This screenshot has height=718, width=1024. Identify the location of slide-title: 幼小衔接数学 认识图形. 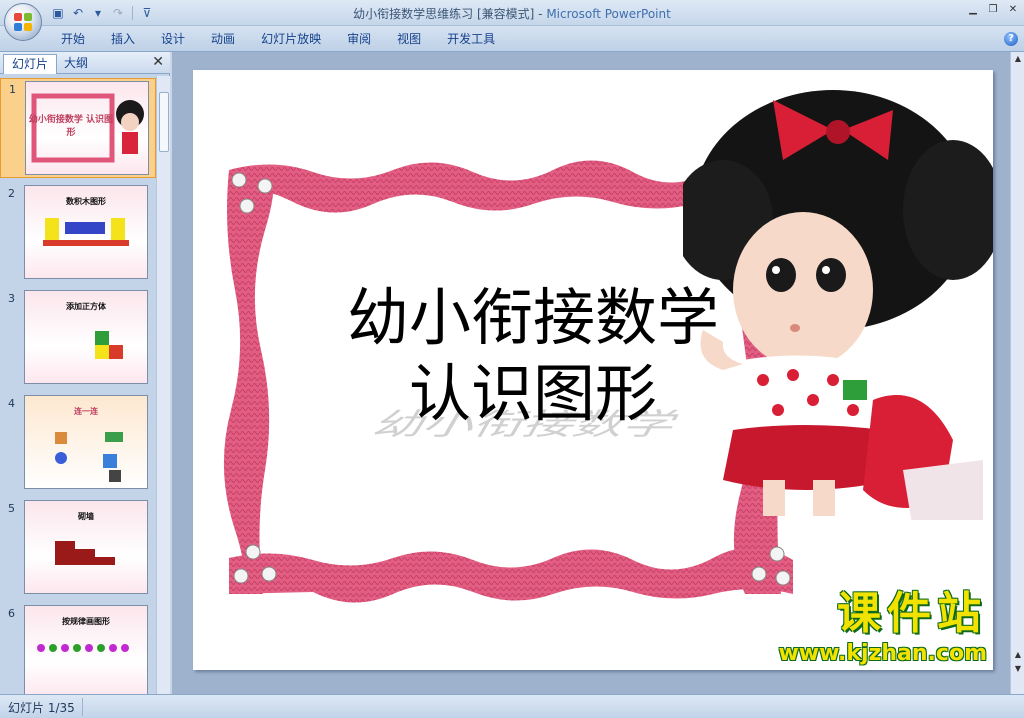
(533, 356).